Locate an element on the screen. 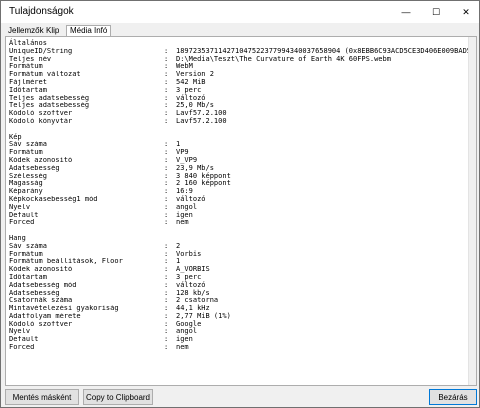 This screenshot has height=408, width=480. info-row: Adatsebesség:128 kb/s is located at coordinates (240, 293).